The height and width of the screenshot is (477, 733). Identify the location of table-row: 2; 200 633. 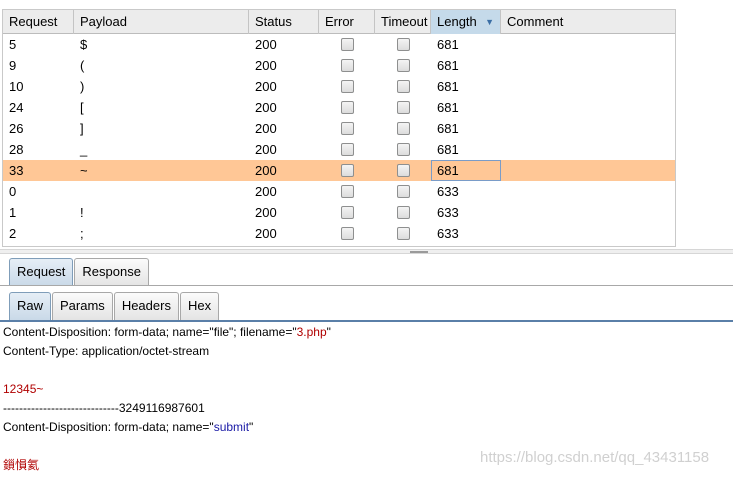
(339, 233).